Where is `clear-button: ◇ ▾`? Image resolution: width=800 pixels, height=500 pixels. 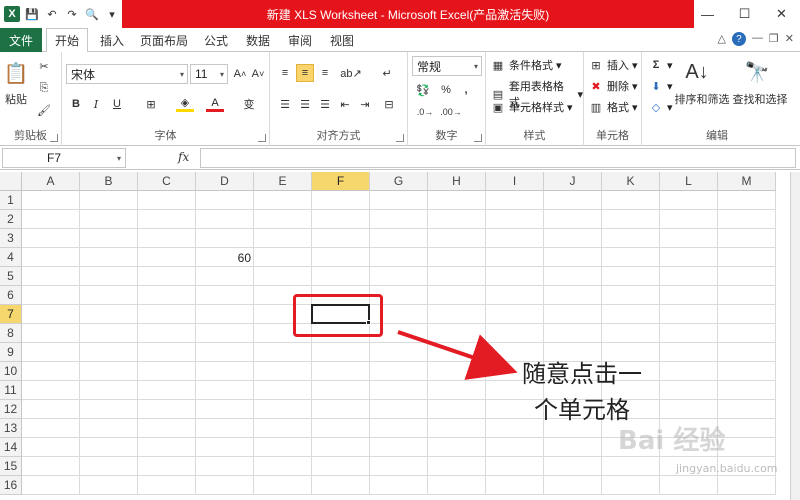 clear-button: ◇ ▾ is located at coordinates (660, 107).